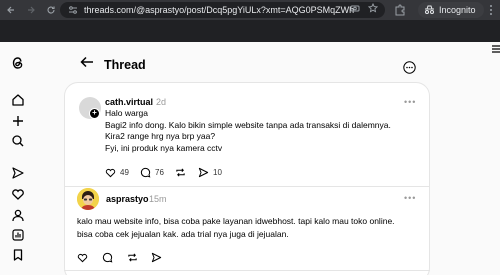 The height and width of the screenshot is (275, 500). Describe the element at coordinates (210, 172) in the screenshot. I see `share-button: 10` at that location.